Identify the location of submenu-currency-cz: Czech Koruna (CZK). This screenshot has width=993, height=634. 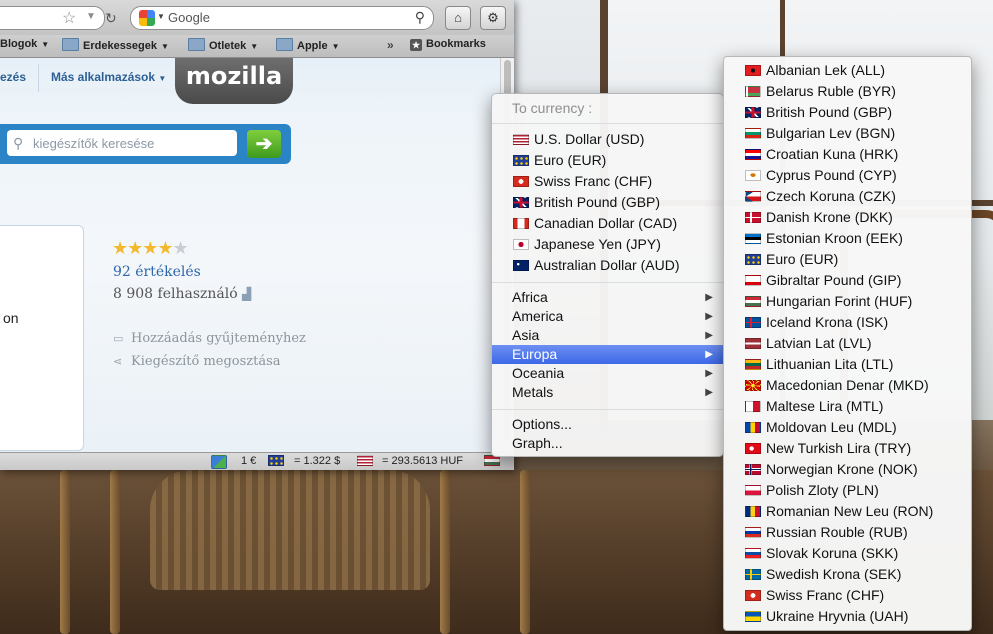
(847, 196).